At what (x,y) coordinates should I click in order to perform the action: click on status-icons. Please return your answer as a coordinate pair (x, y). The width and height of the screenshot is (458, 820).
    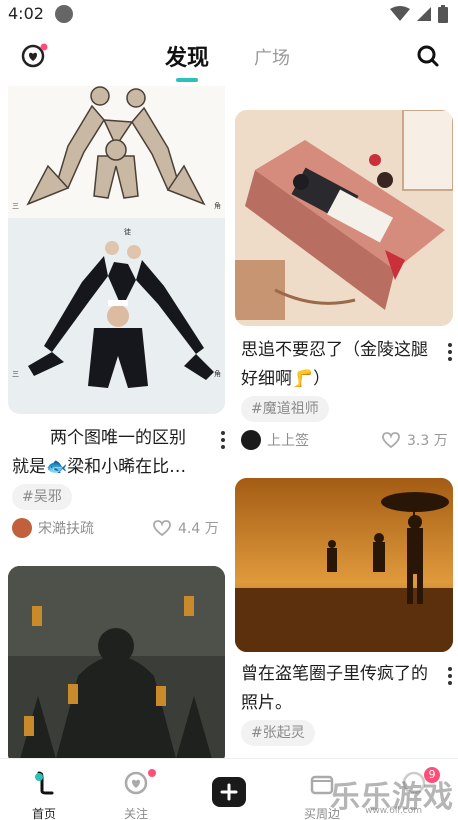
    Looking at the image, I should click on (419, 14).